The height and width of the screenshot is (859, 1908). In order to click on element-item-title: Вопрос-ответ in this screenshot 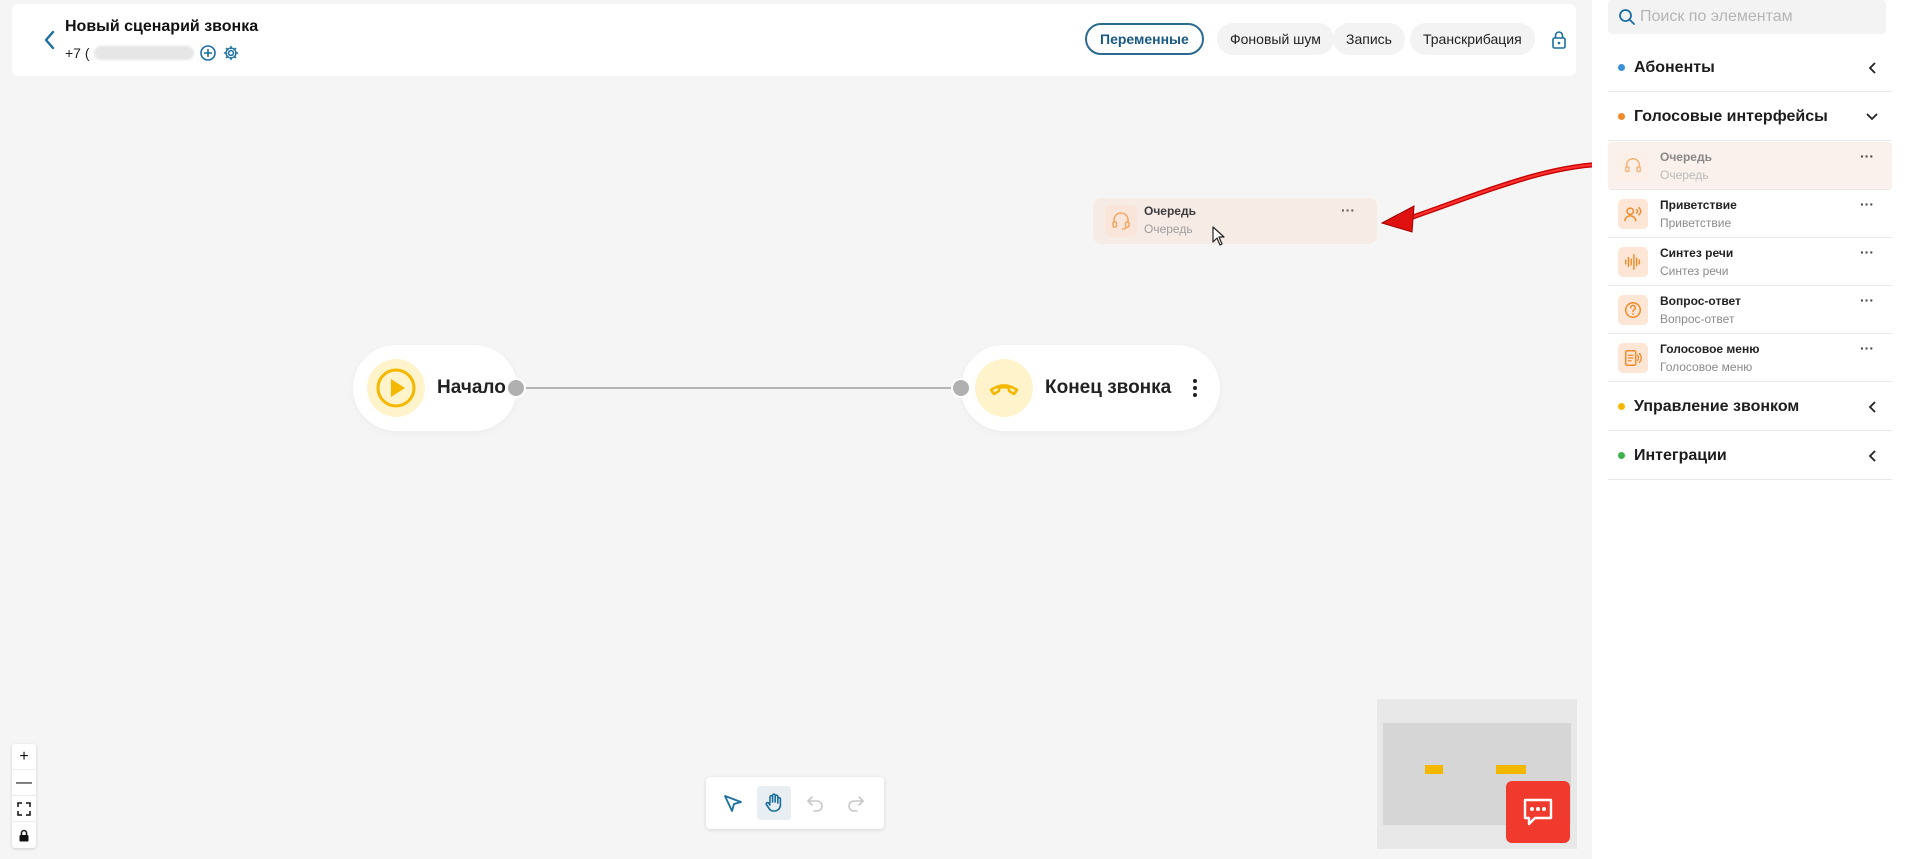, I will do `click(1700, 301)`.